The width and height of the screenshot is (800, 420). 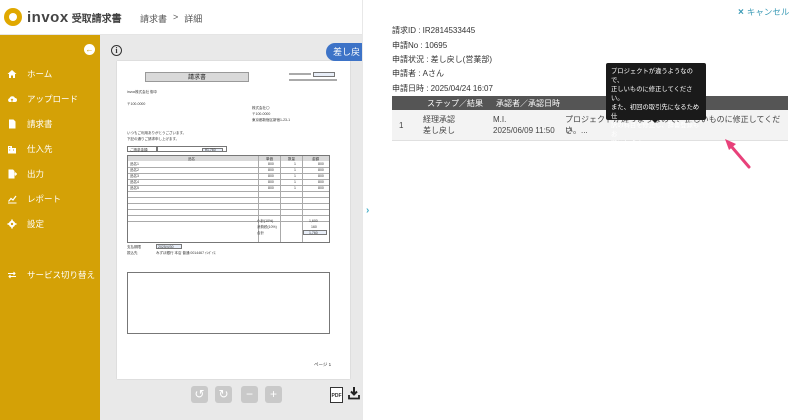 I want to click on zoom-in-icon: +, so click(x=273, y=394).